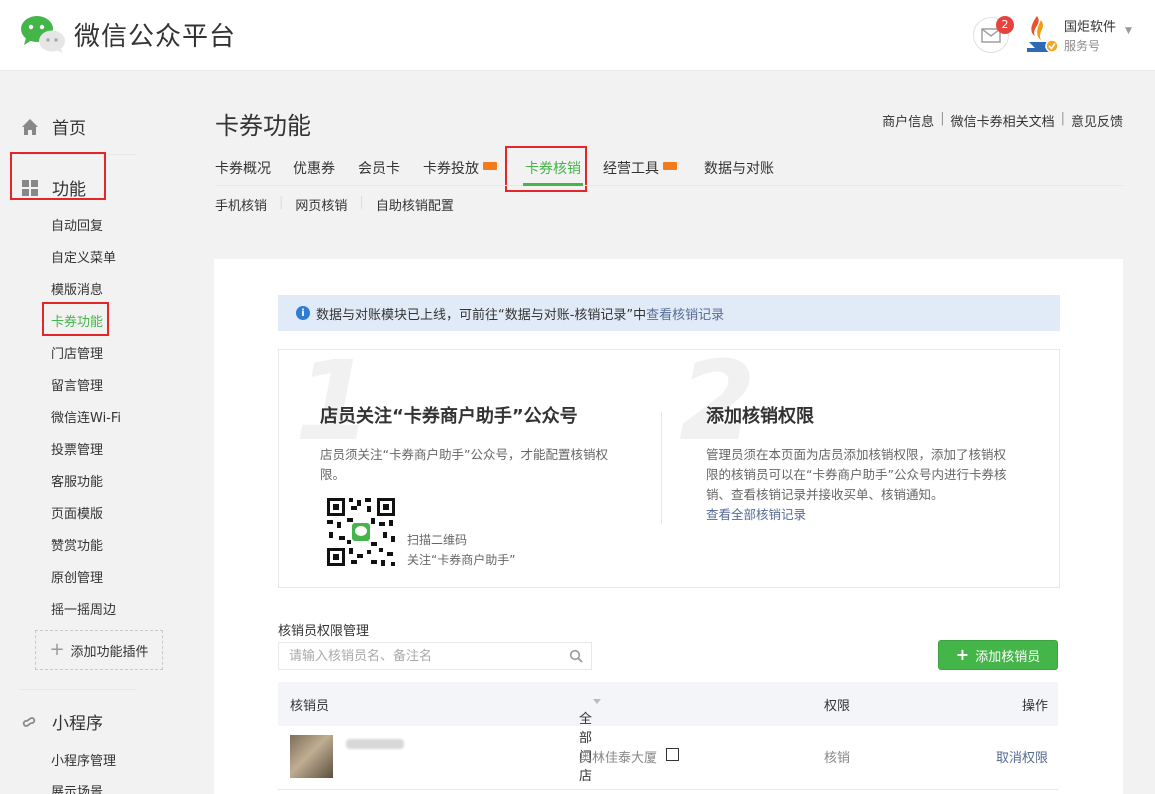  I want to click on qr-caption: 关注“卡券商户助手”, so click(461, 560).